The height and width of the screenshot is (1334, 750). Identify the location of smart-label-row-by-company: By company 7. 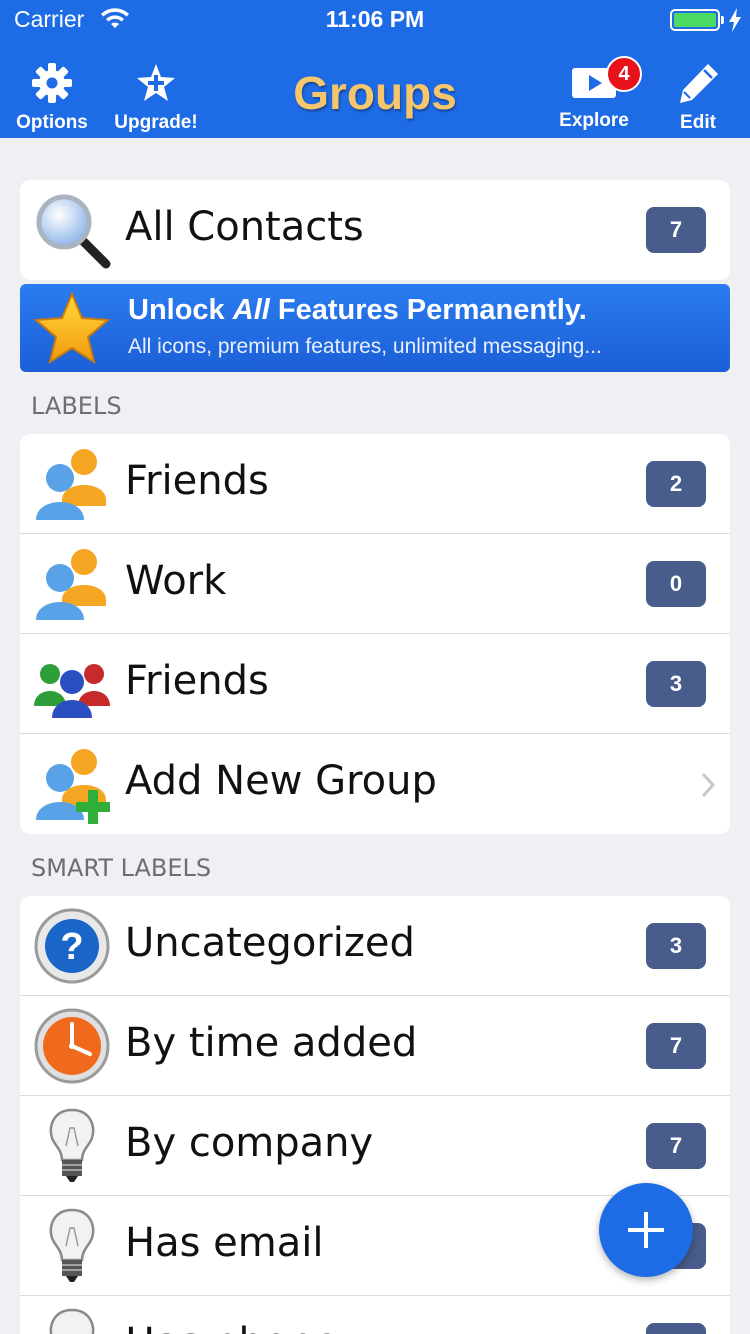
(375, 1146).